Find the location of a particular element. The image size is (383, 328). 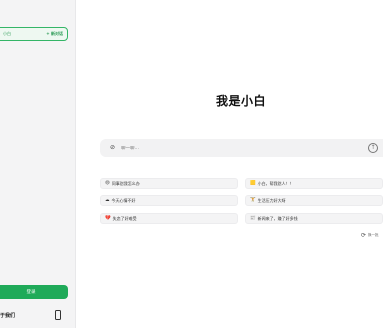

suggestion-label: 生活压力好大呀 is located at coordinates (271, 200).